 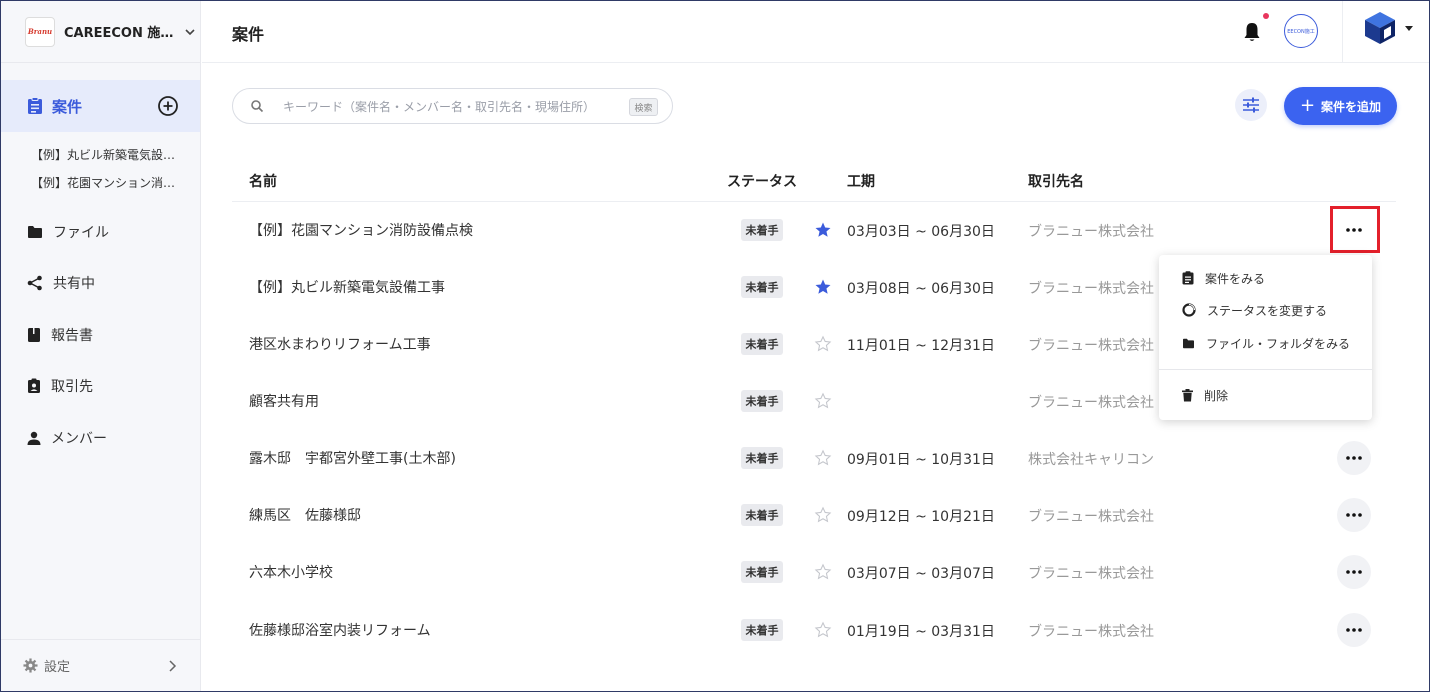 I want to click on sidebar-item-shared: 共有中, so click(x=61, y=283).